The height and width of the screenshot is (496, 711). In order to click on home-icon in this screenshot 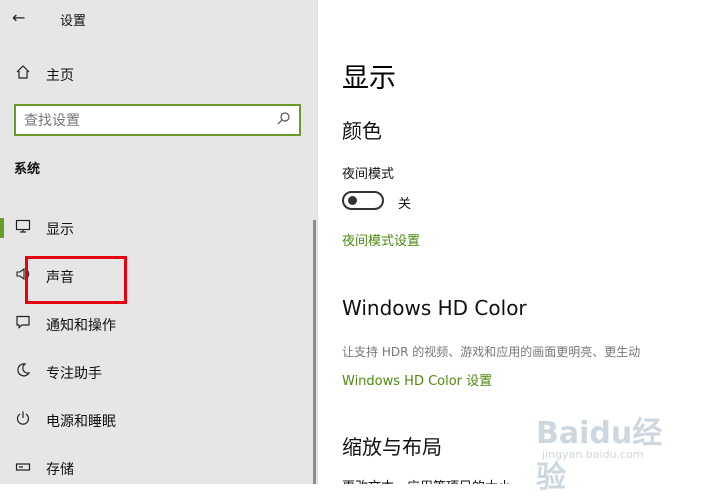, I will do `click(23, 73)`.